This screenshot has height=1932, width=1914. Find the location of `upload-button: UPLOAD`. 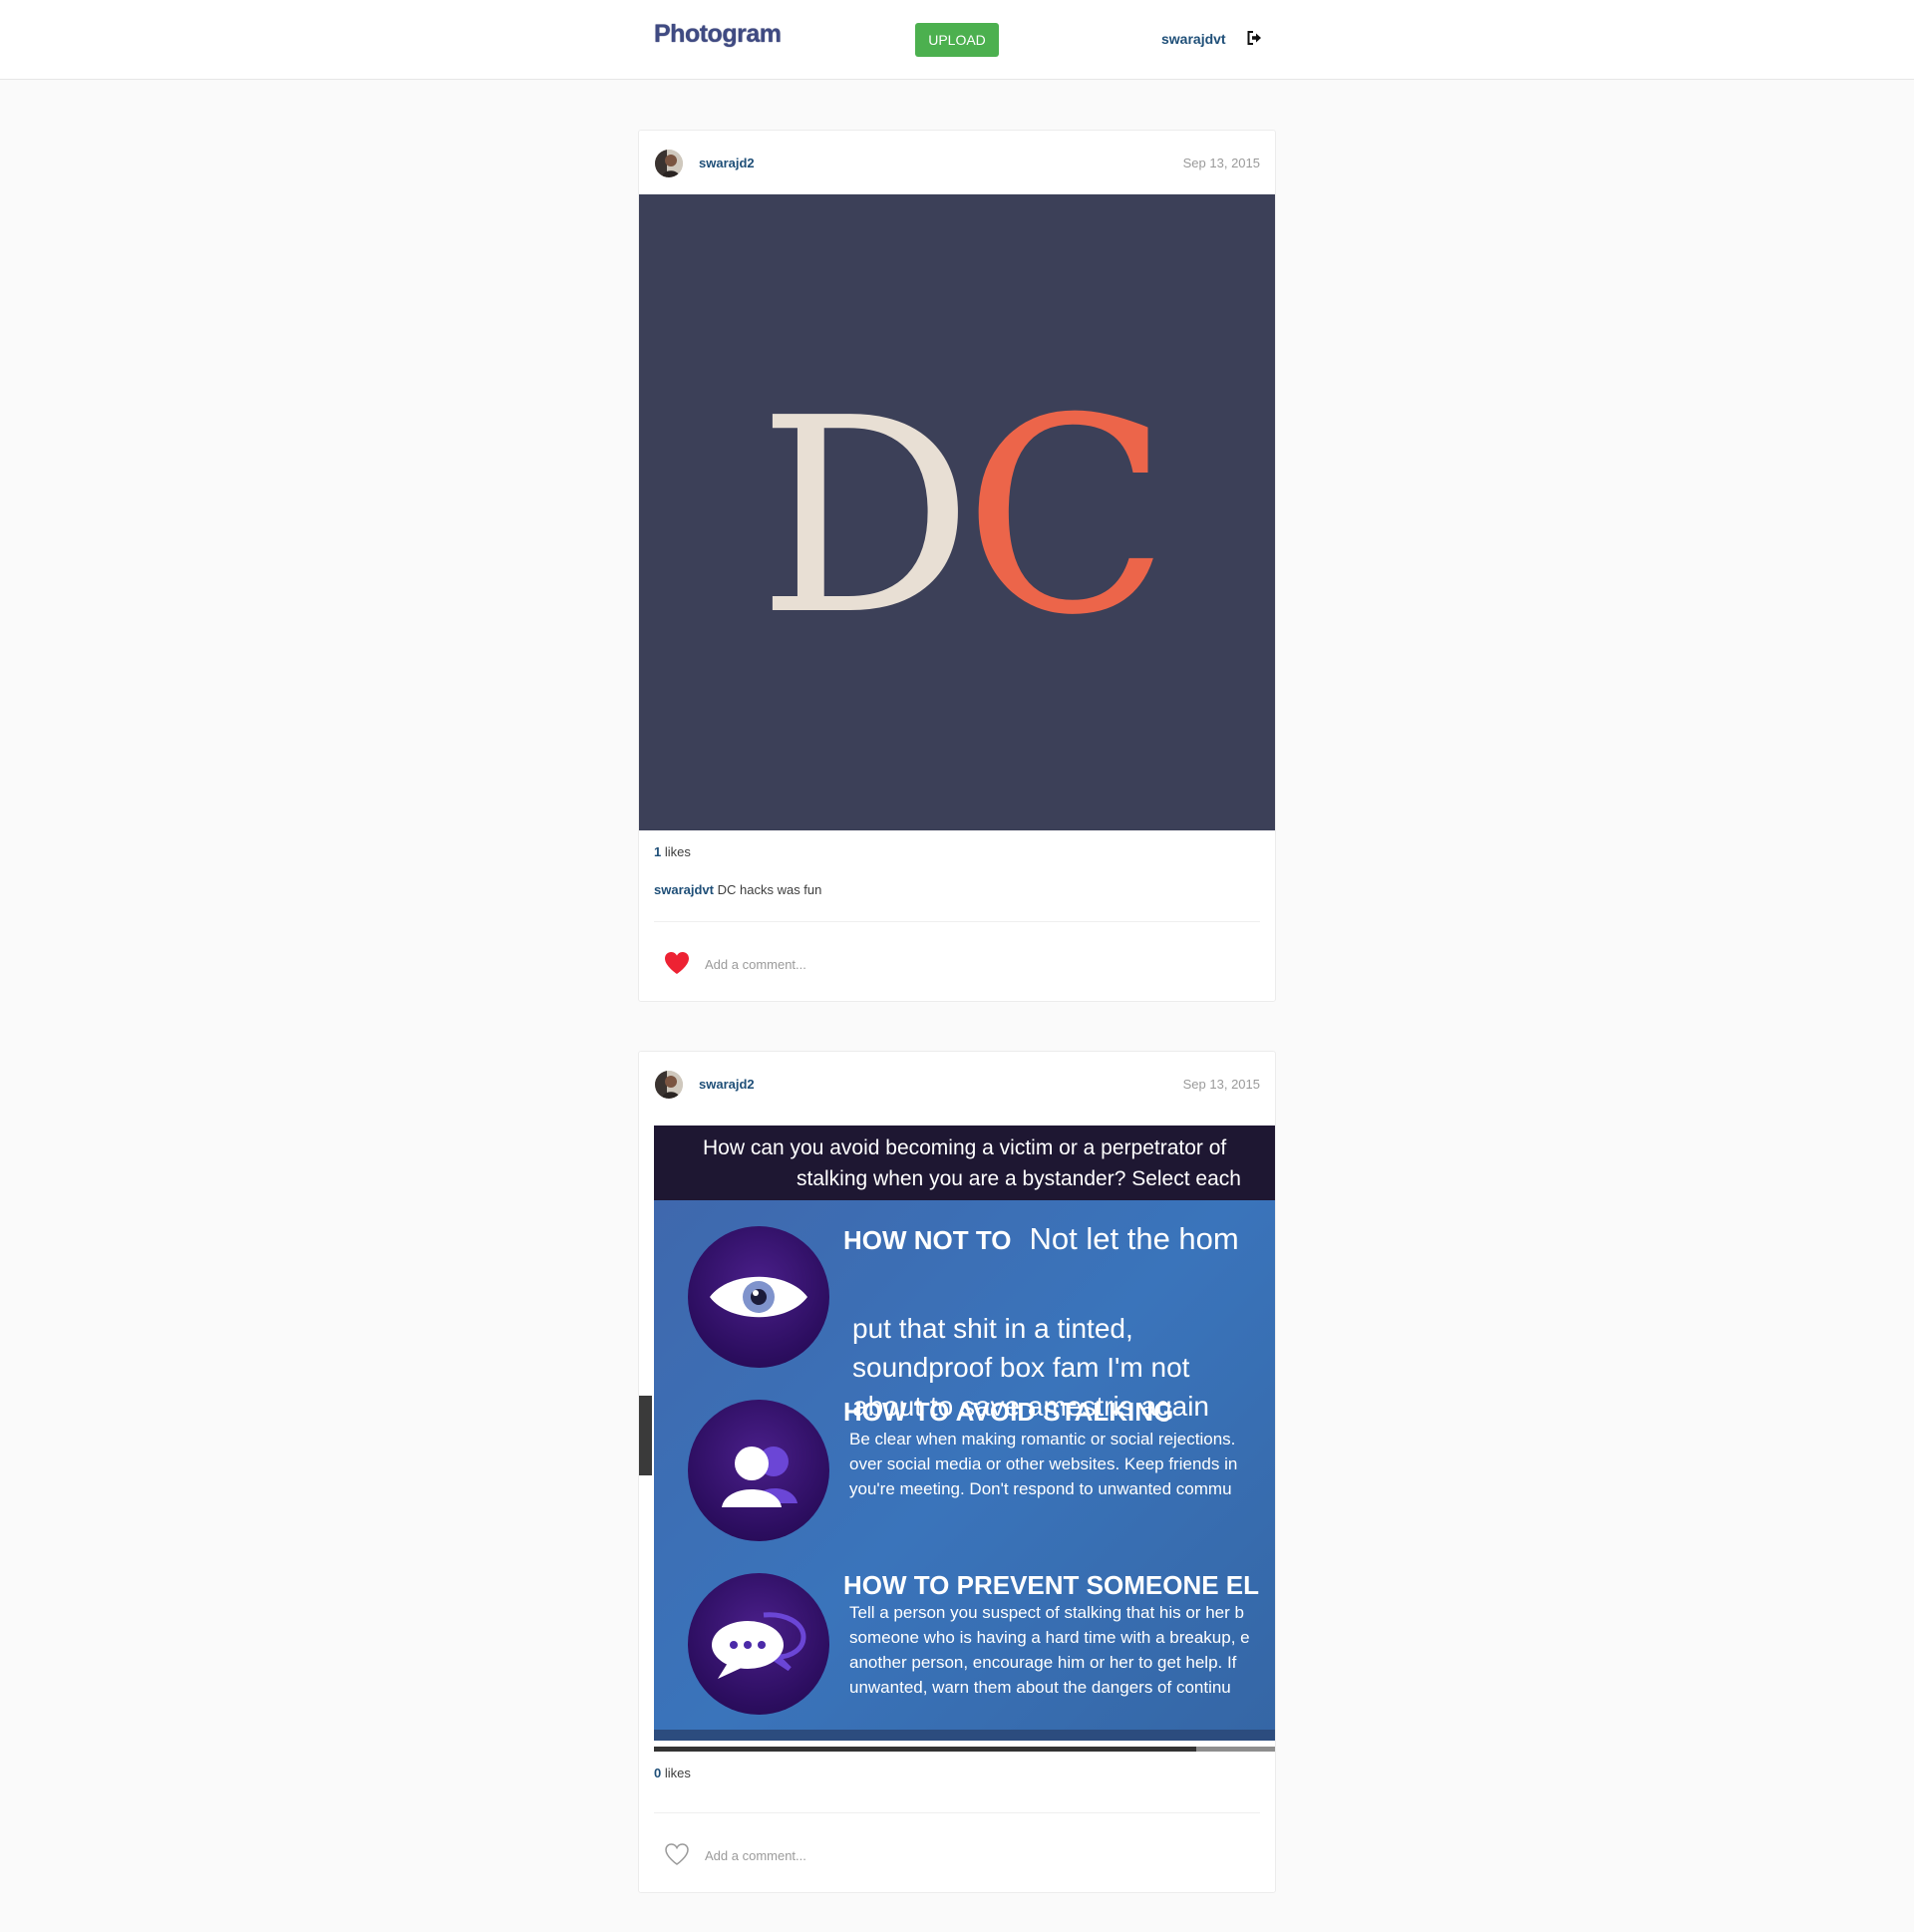

upload-button: UPLOAD is located at coordinates (957, 40).